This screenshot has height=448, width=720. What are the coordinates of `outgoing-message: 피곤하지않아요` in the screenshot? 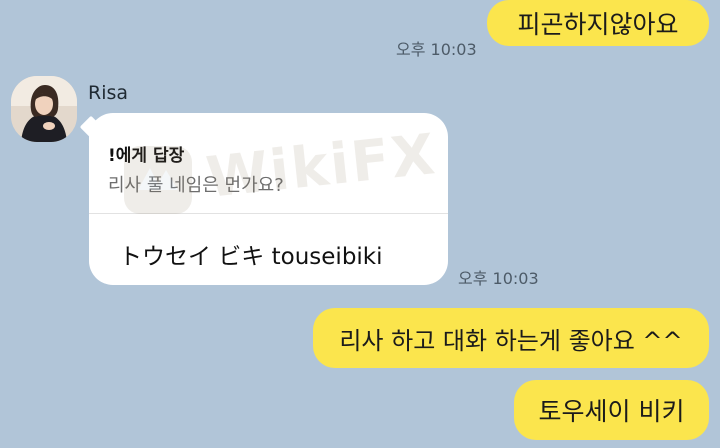 It's located at (598, 23).